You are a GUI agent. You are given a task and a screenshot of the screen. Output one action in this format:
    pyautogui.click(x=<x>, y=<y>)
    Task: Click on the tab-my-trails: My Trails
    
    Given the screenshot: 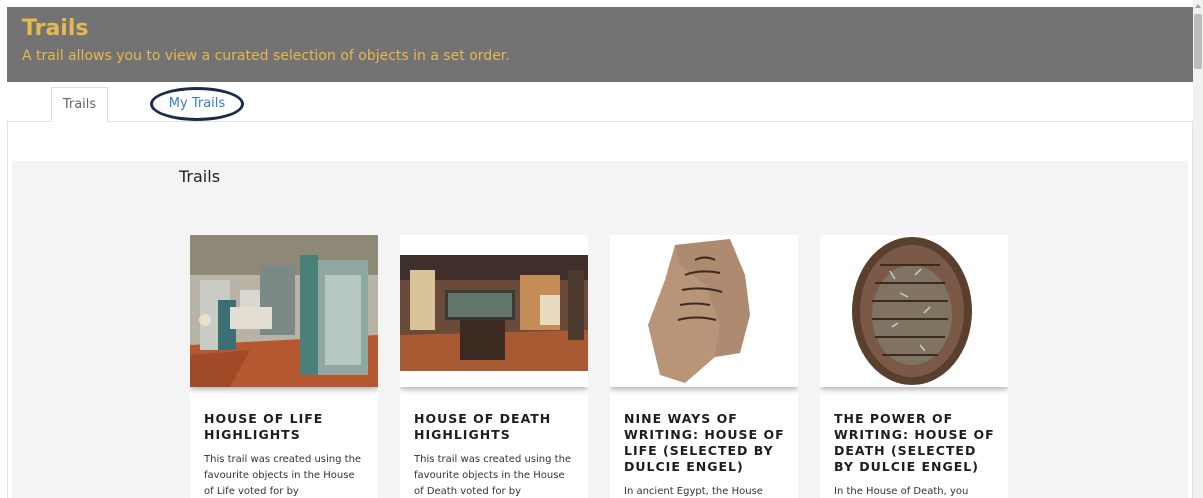 What is the action you would take?
    pyautogui.click(x=197, y=104)
    